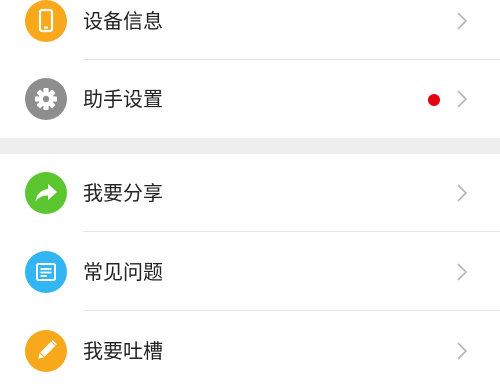 Image resolution: width=500 pixels, height=390 pixels. I want to click on menu-item-label: 我要吐槽, so click(123, 351).